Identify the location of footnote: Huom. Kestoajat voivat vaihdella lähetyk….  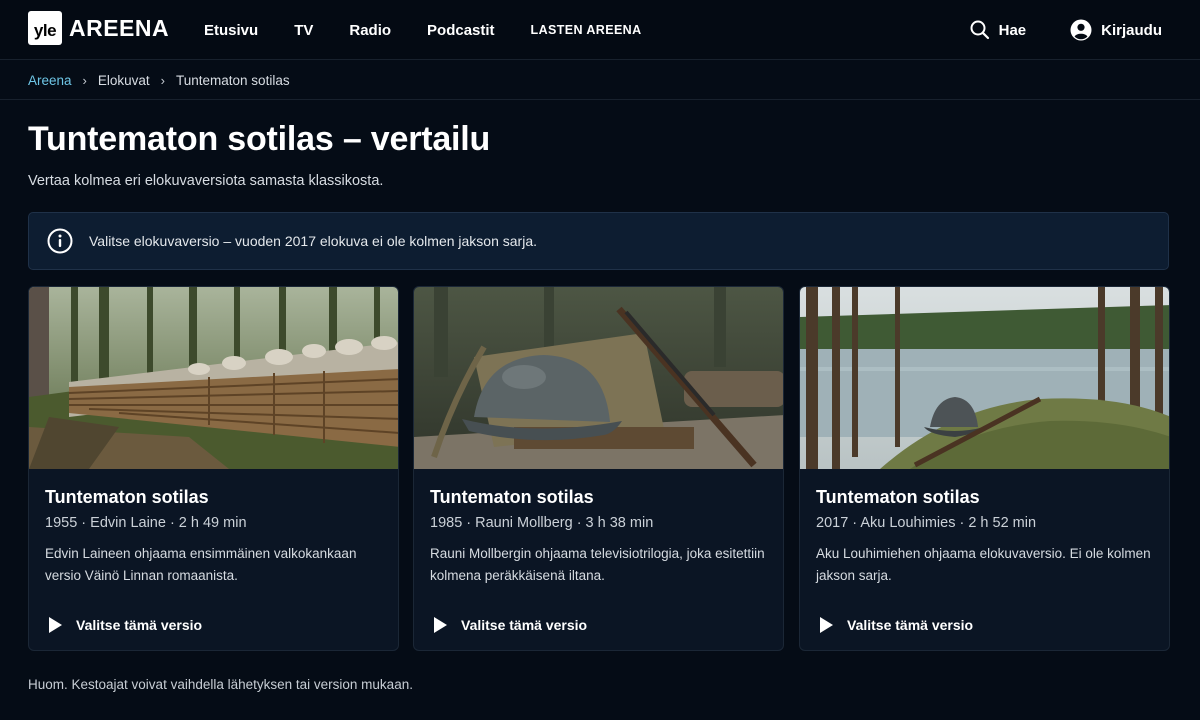
(220, 684).